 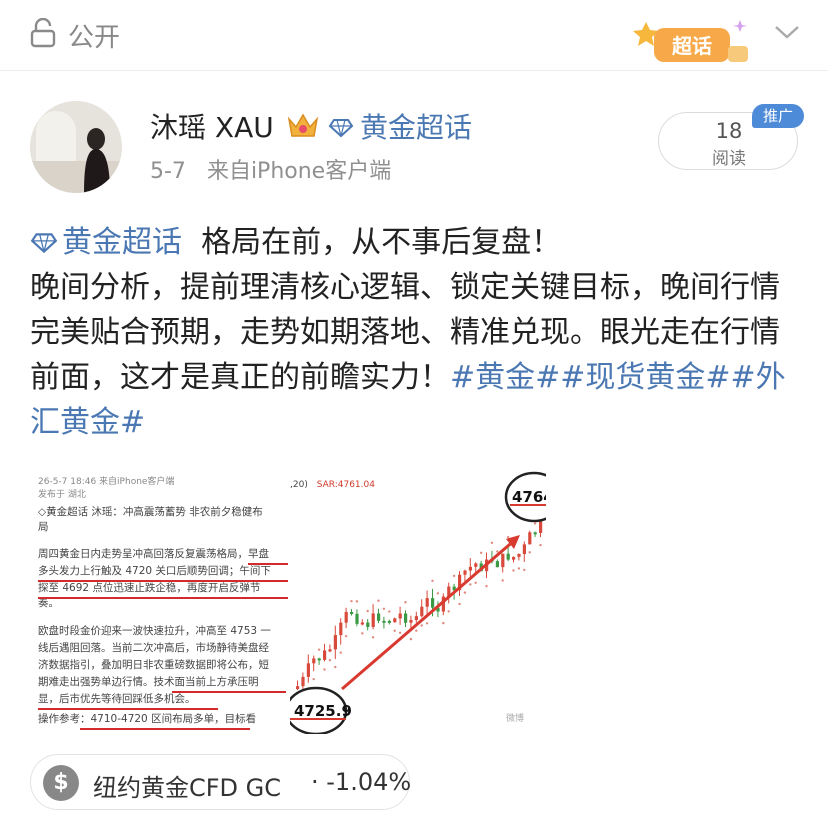 I want to click on doc-line: 操作参考：4710-4720 区间布局多单，目标看, so click(x=147, y=719).